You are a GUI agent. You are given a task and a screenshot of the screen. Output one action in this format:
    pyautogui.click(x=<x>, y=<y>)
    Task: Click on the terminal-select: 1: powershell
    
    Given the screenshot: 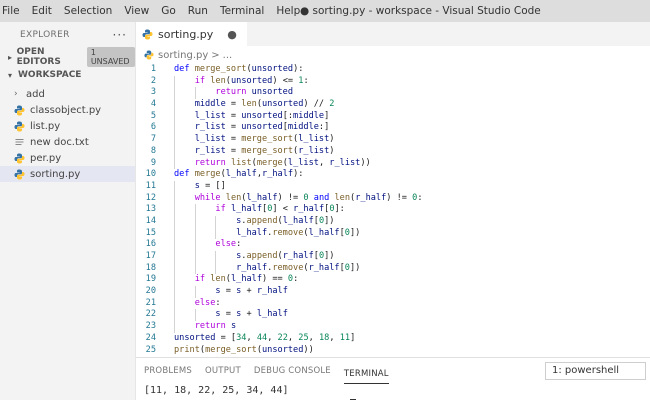 What is the action you would take?
    pyautogui.click(x=595, y=371)
    